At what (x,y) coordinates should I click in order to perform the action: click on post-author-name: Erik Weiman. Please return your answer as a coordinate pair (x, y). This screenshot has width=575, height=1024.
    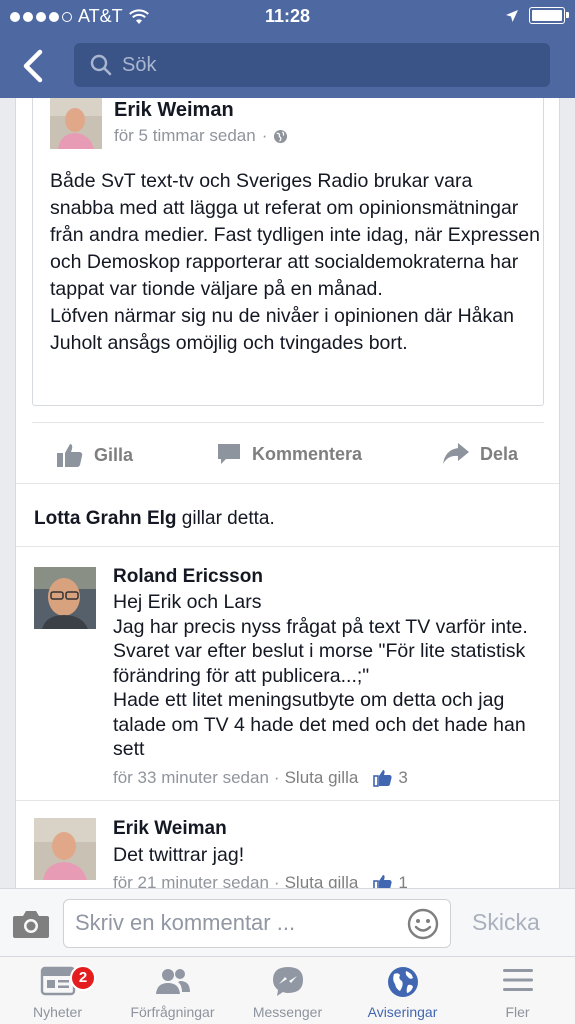
    Looking at the image, I should click on (174, 110).